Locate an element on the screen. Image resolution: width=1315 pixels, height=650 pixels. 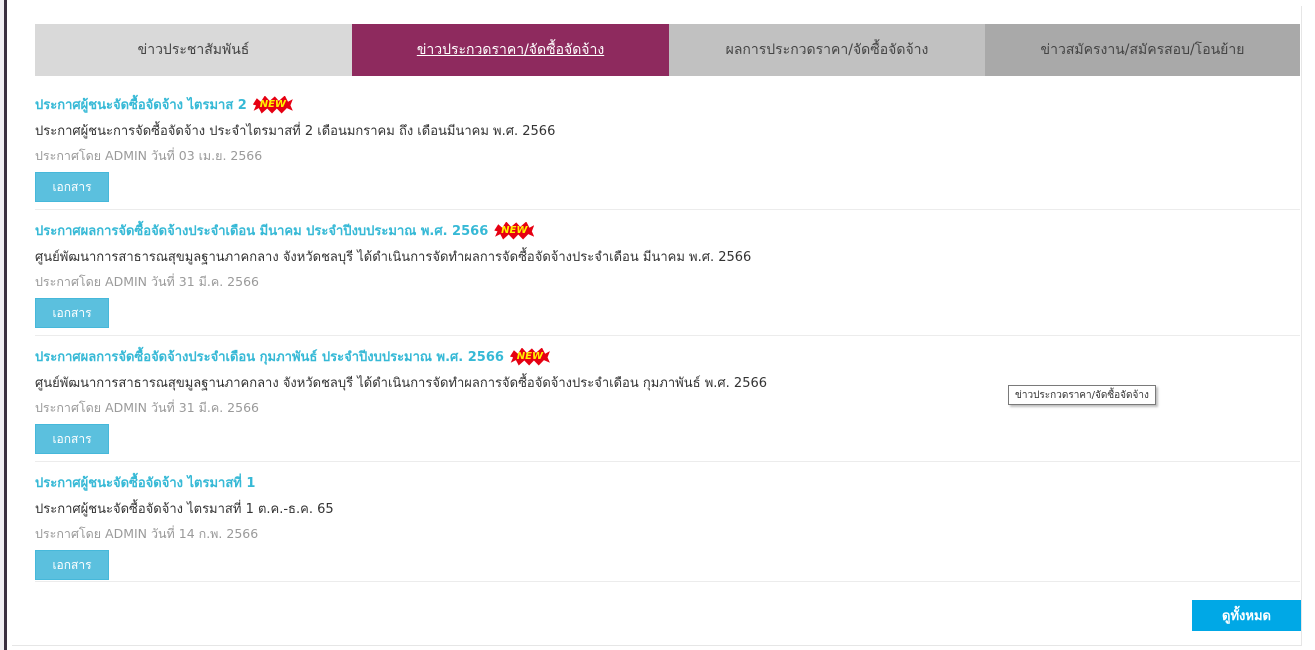
news-meta: ประกาศโดย ADMIN วันที่ 14 ก.พ. 2566 is located at coordinates (147, 533).